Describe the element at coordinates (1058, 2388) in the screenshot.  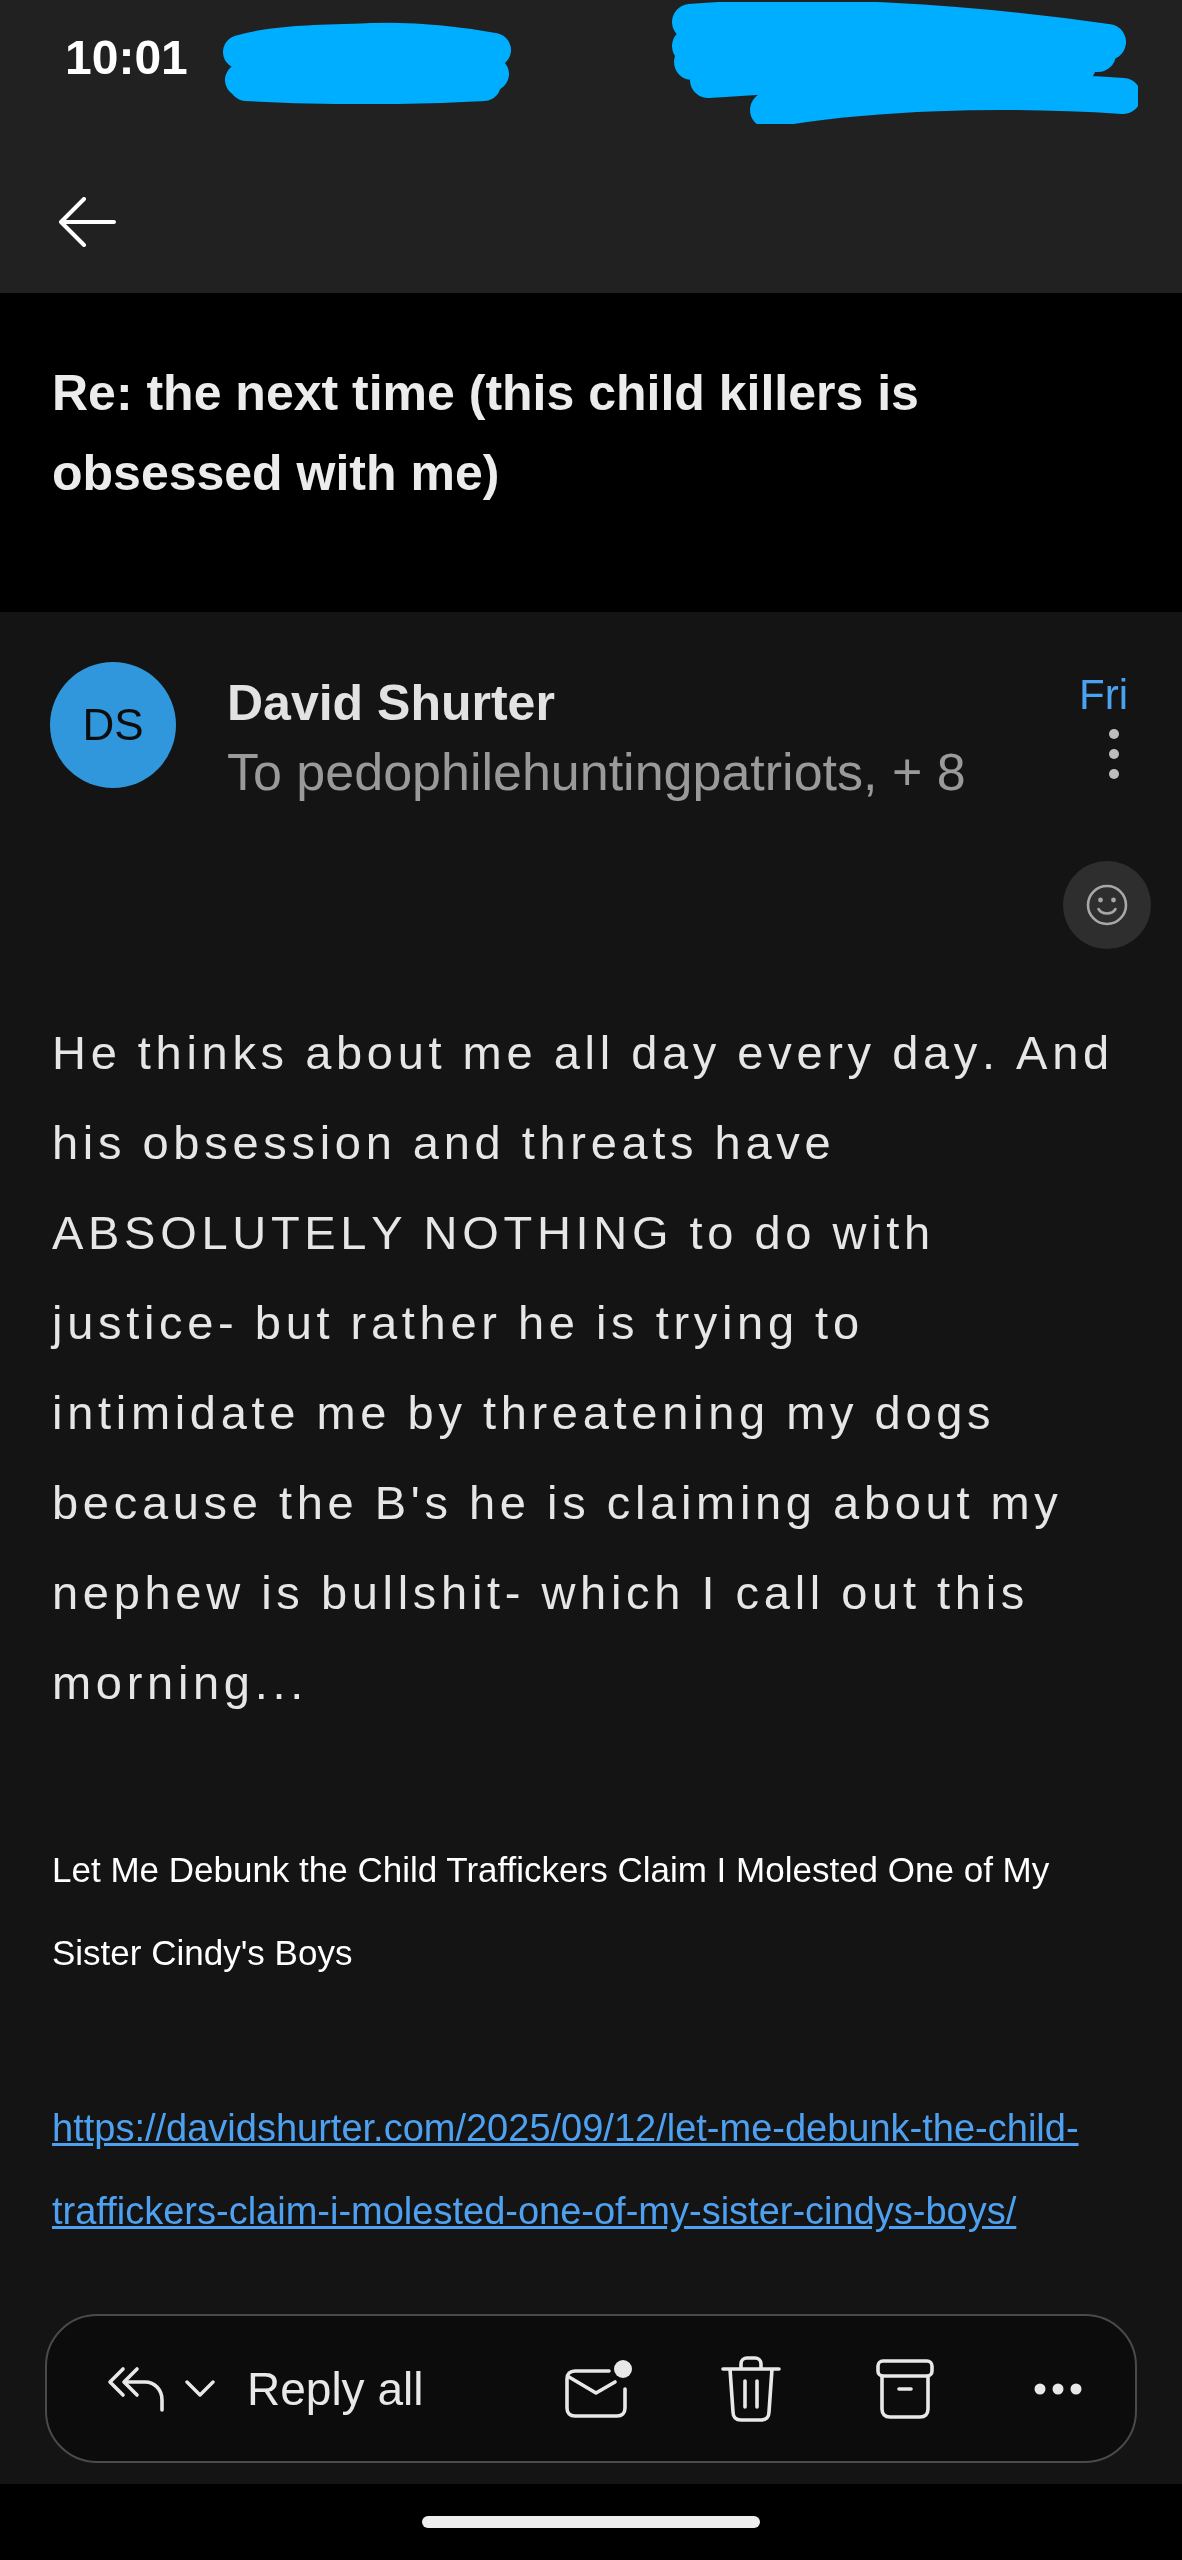
I see `more-icon` at that location.